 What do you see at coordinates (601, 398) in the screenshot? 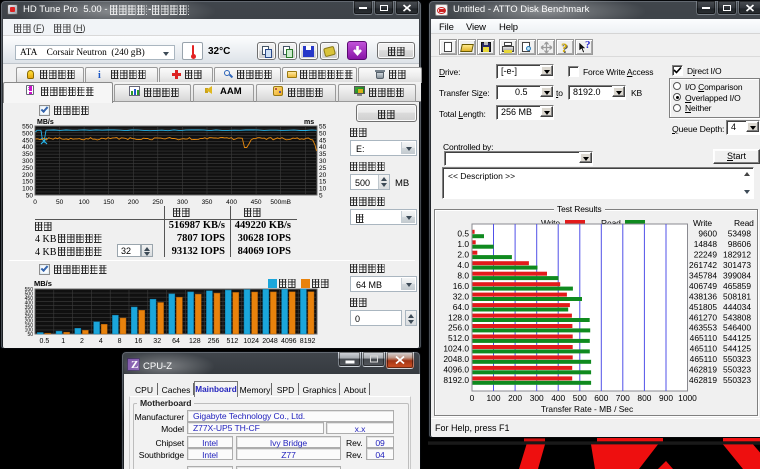
I see `svg-text: 600` at bounding box center [601, 398].